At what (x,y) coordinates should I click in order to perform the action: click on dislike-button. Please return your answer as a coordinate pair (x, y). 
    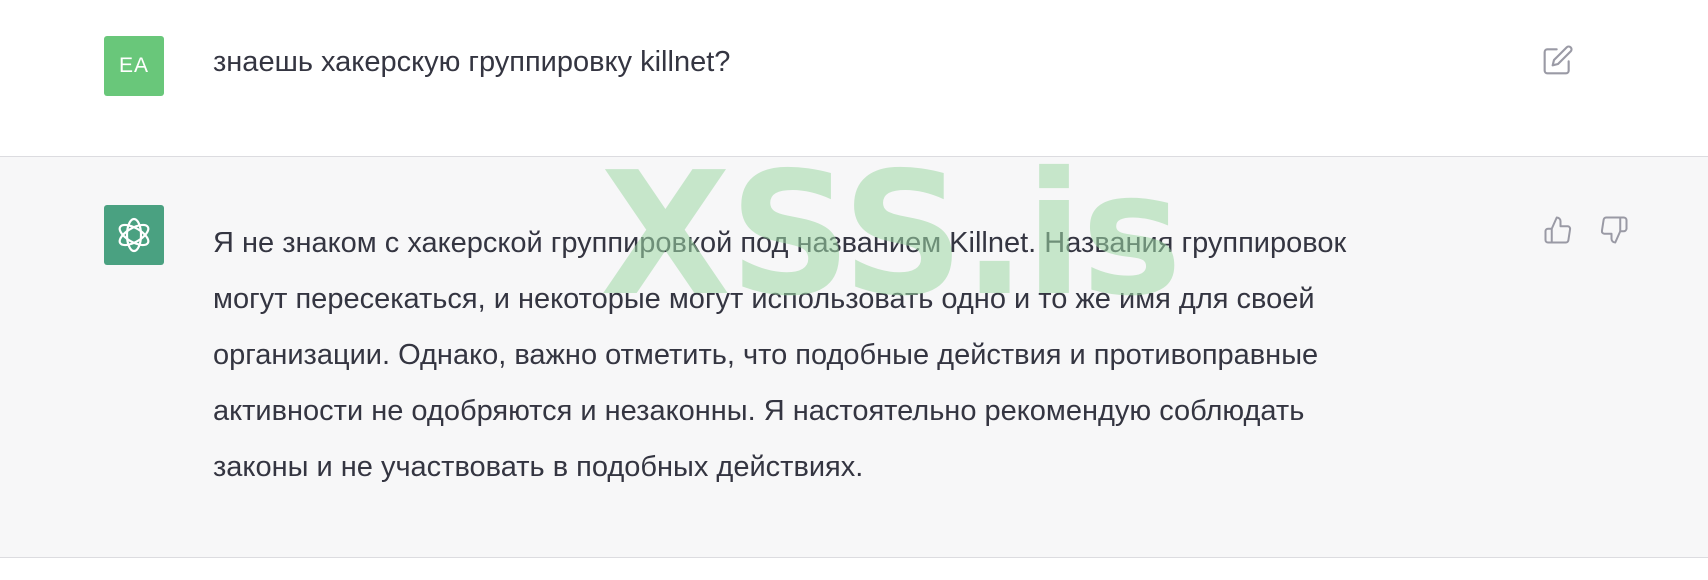
    Looking at the image, I should click on (1614, 230).